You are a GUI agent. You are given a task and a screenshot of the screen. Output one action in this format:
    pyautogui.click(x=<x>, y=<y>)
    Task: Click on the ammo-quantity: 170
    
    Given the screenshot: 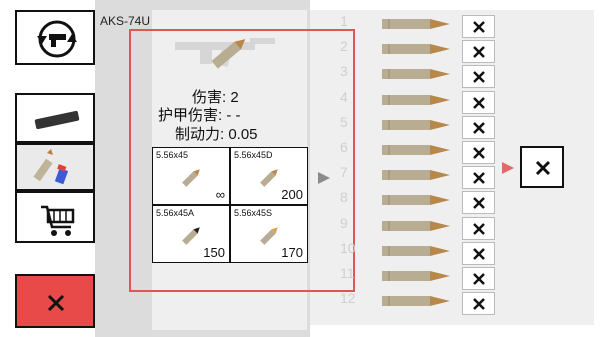 What is the action you would take?
    pyautogui.click(x=292, y=252)
    